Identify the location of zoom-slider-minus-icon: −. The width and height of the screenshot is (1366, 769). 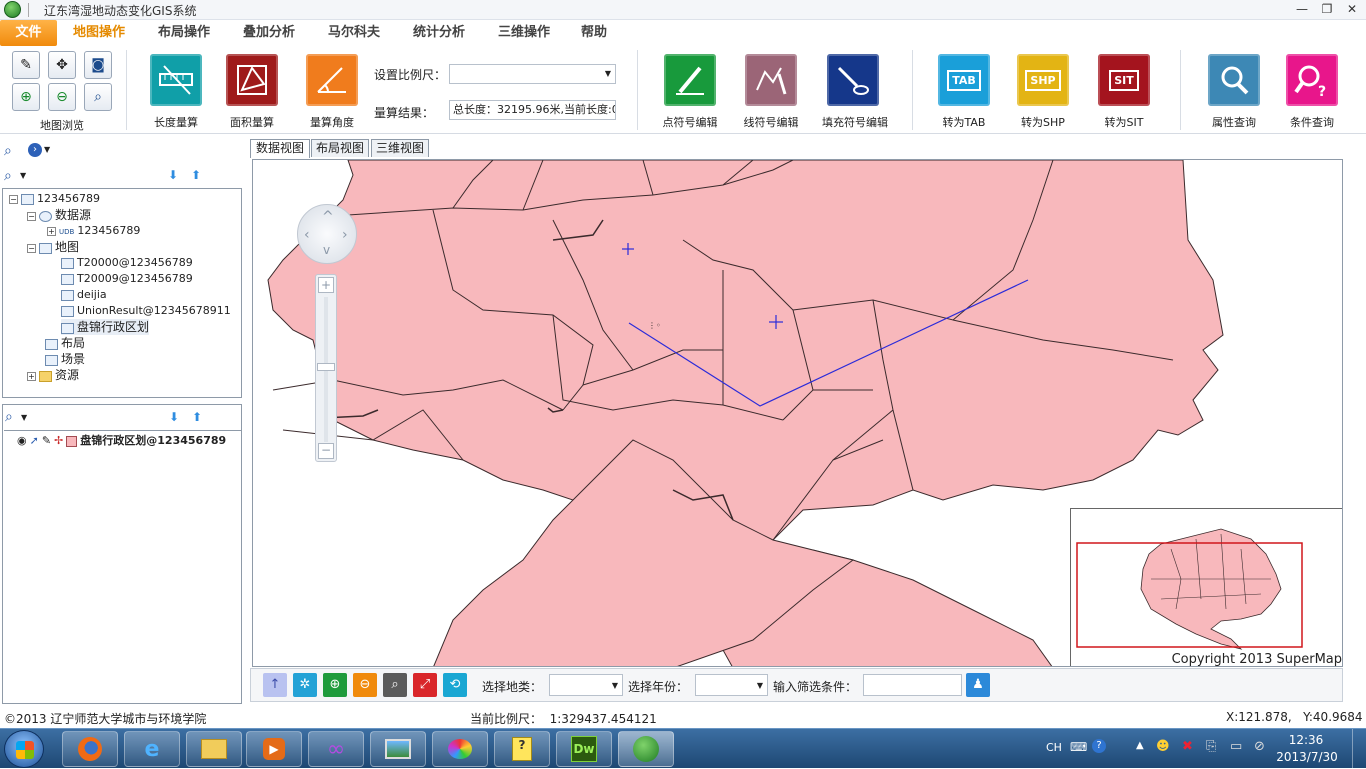
(326, 451).